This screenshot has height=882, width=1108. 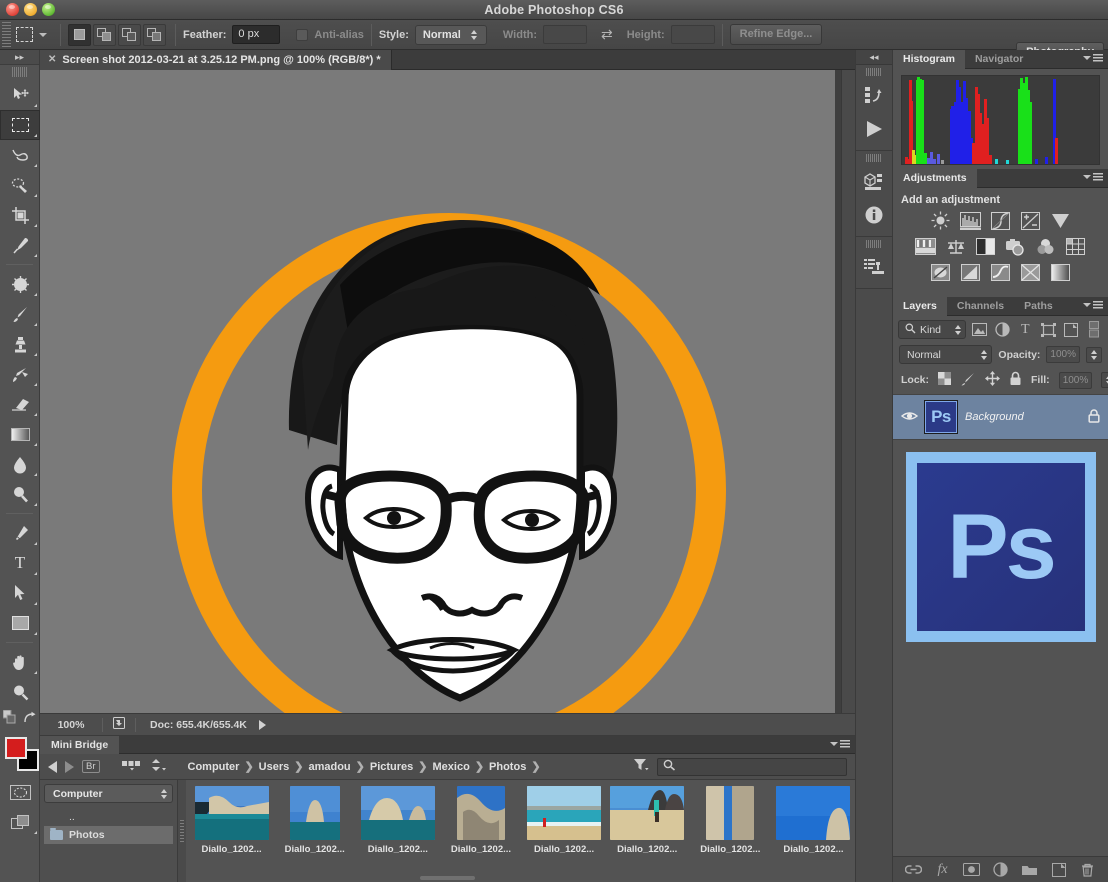 I want to click on brush-tool, so click(x=20, y=314).